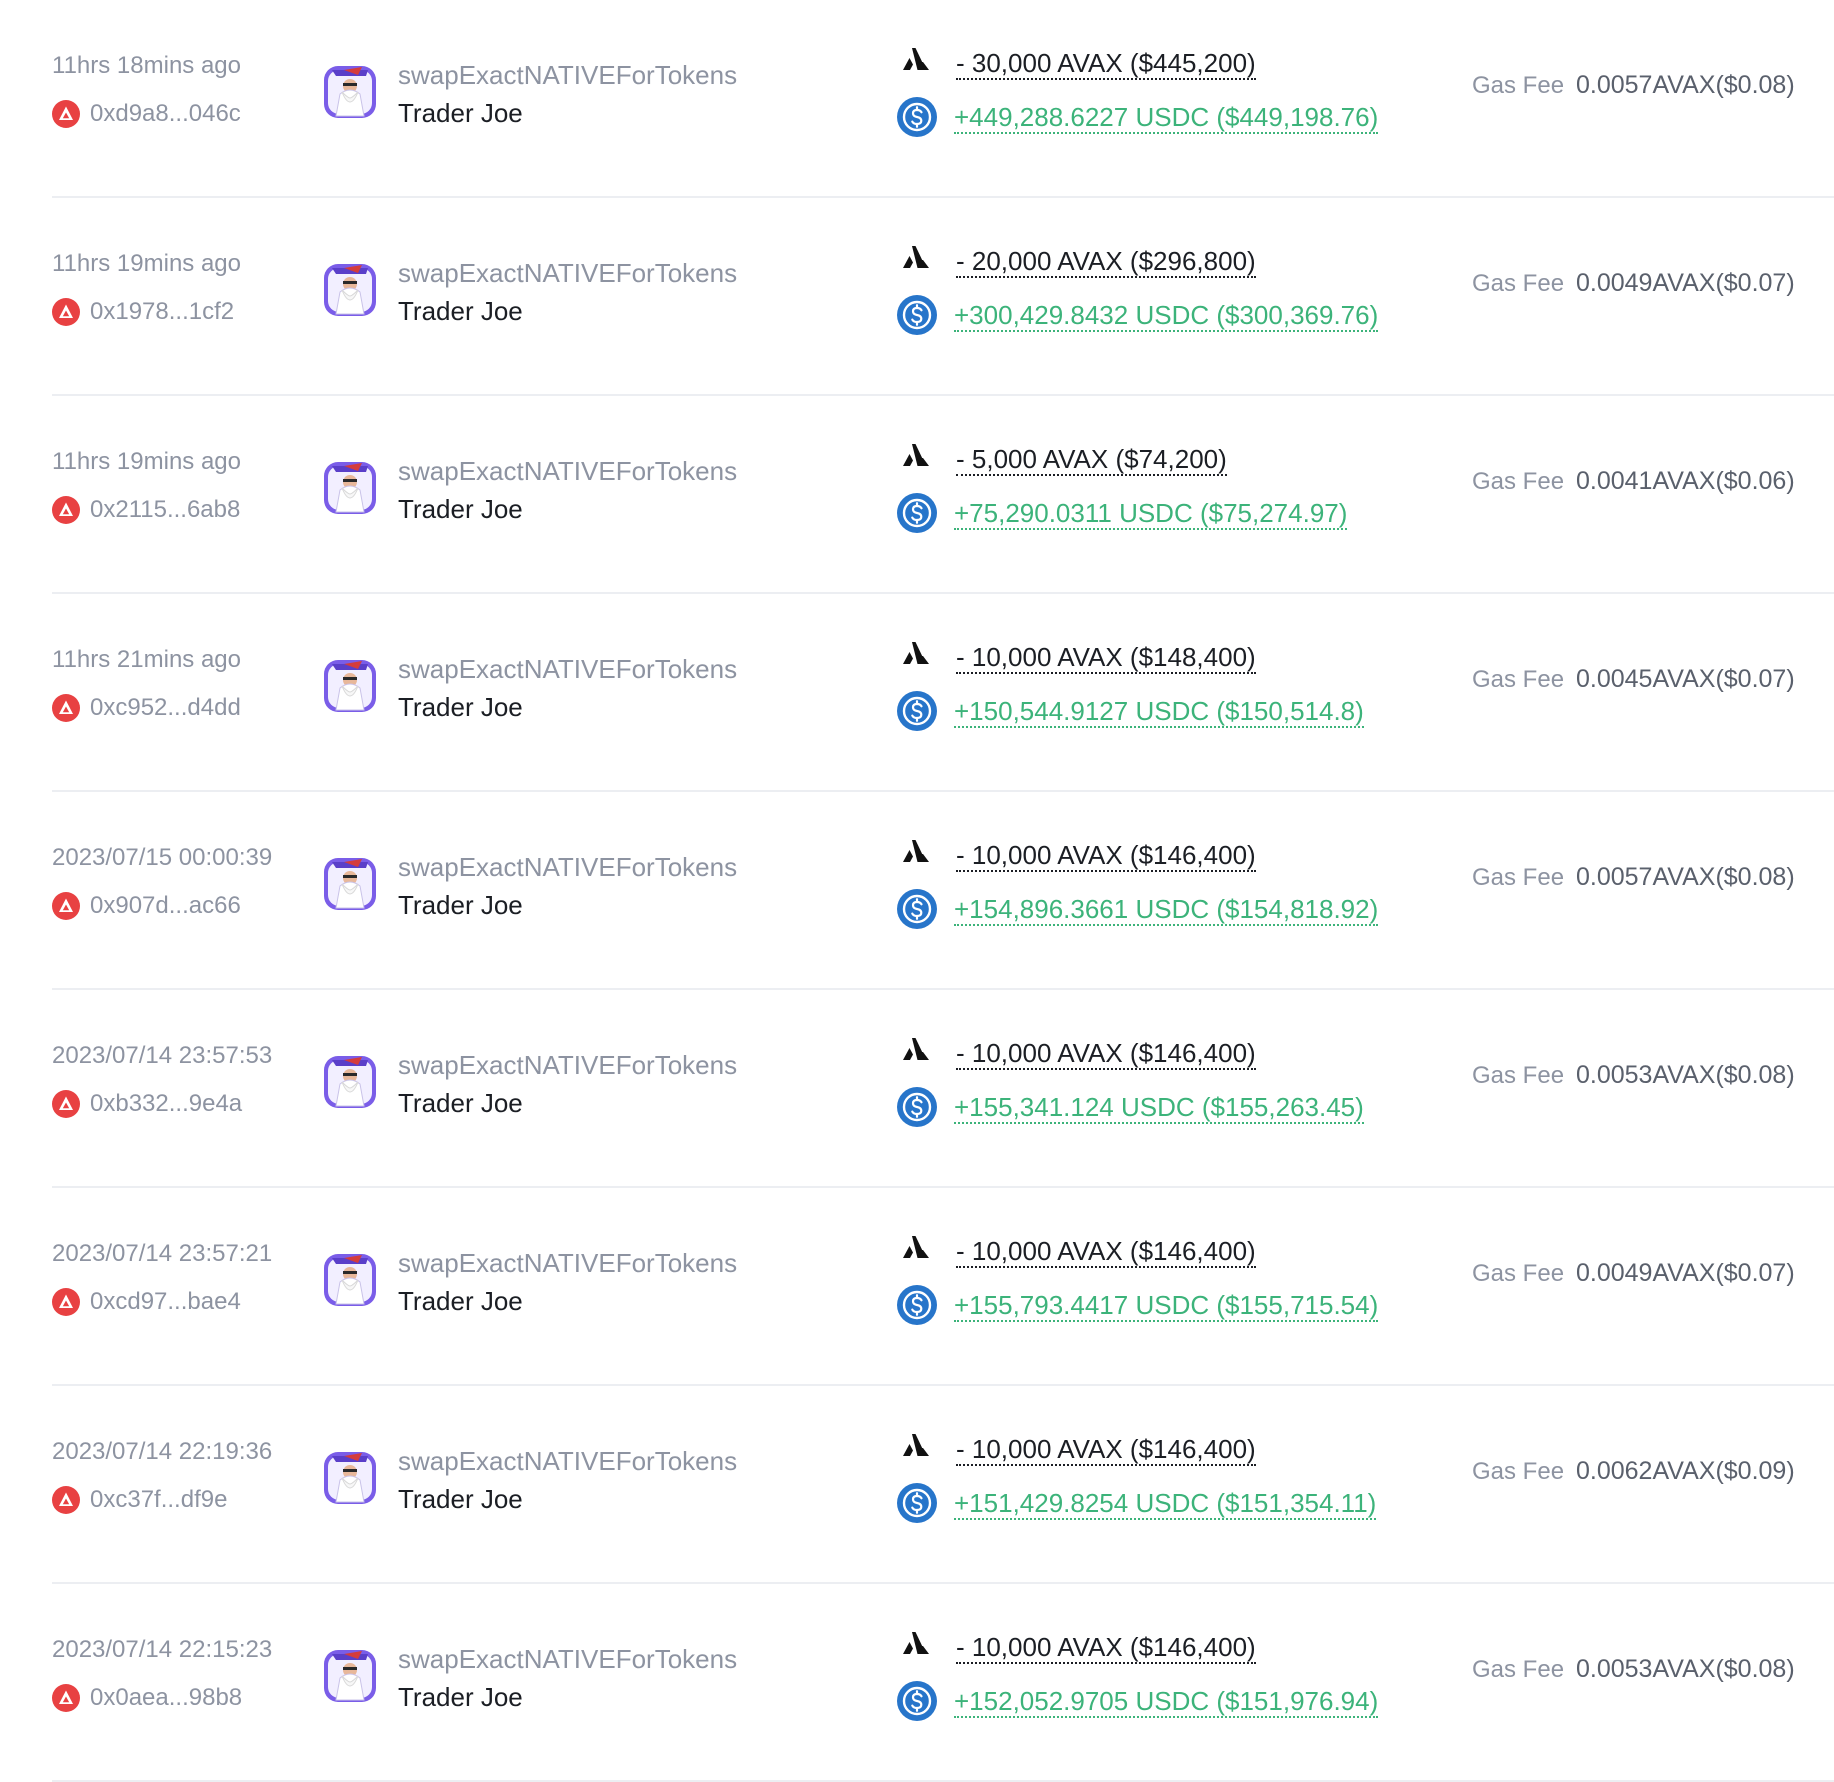 Image resolution: width=1834 pixels, height=1782 pixels. What do you see at coordinates (146, 114) in the screenshot?
I see `tx-hash-link: 0xd9a8...046c` at bounding box center [146, 114].